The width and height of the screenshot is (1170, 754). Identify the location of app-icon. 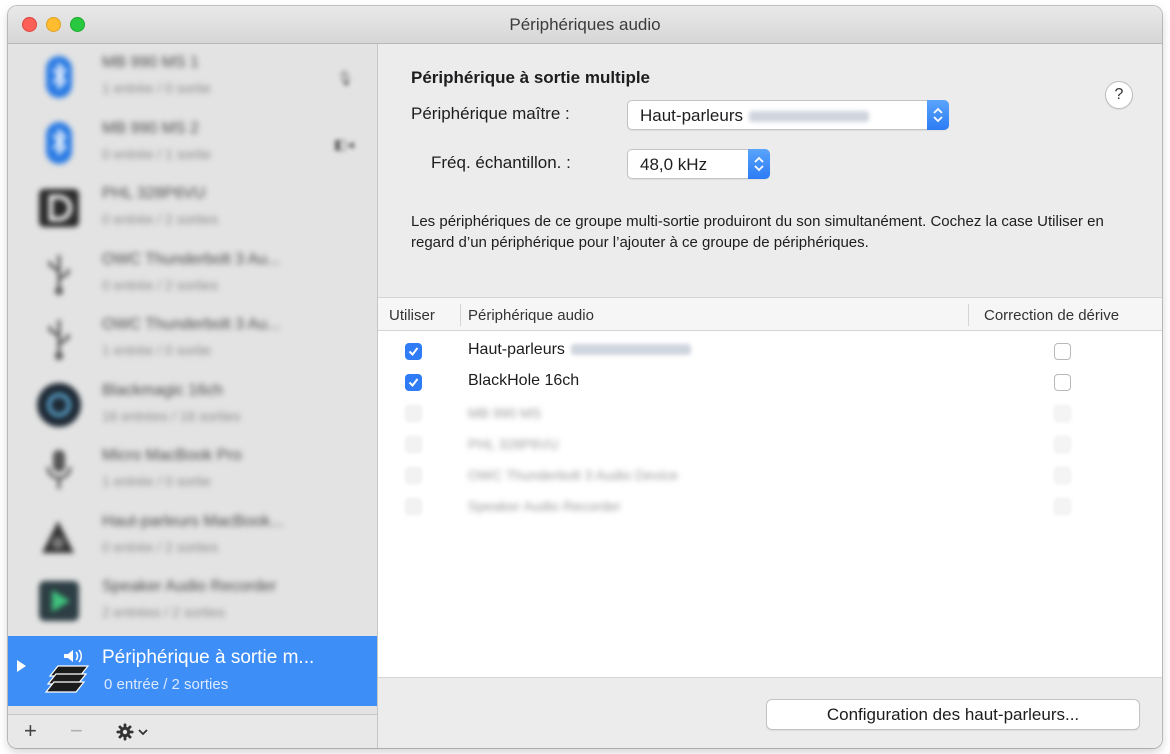
(59, 601).